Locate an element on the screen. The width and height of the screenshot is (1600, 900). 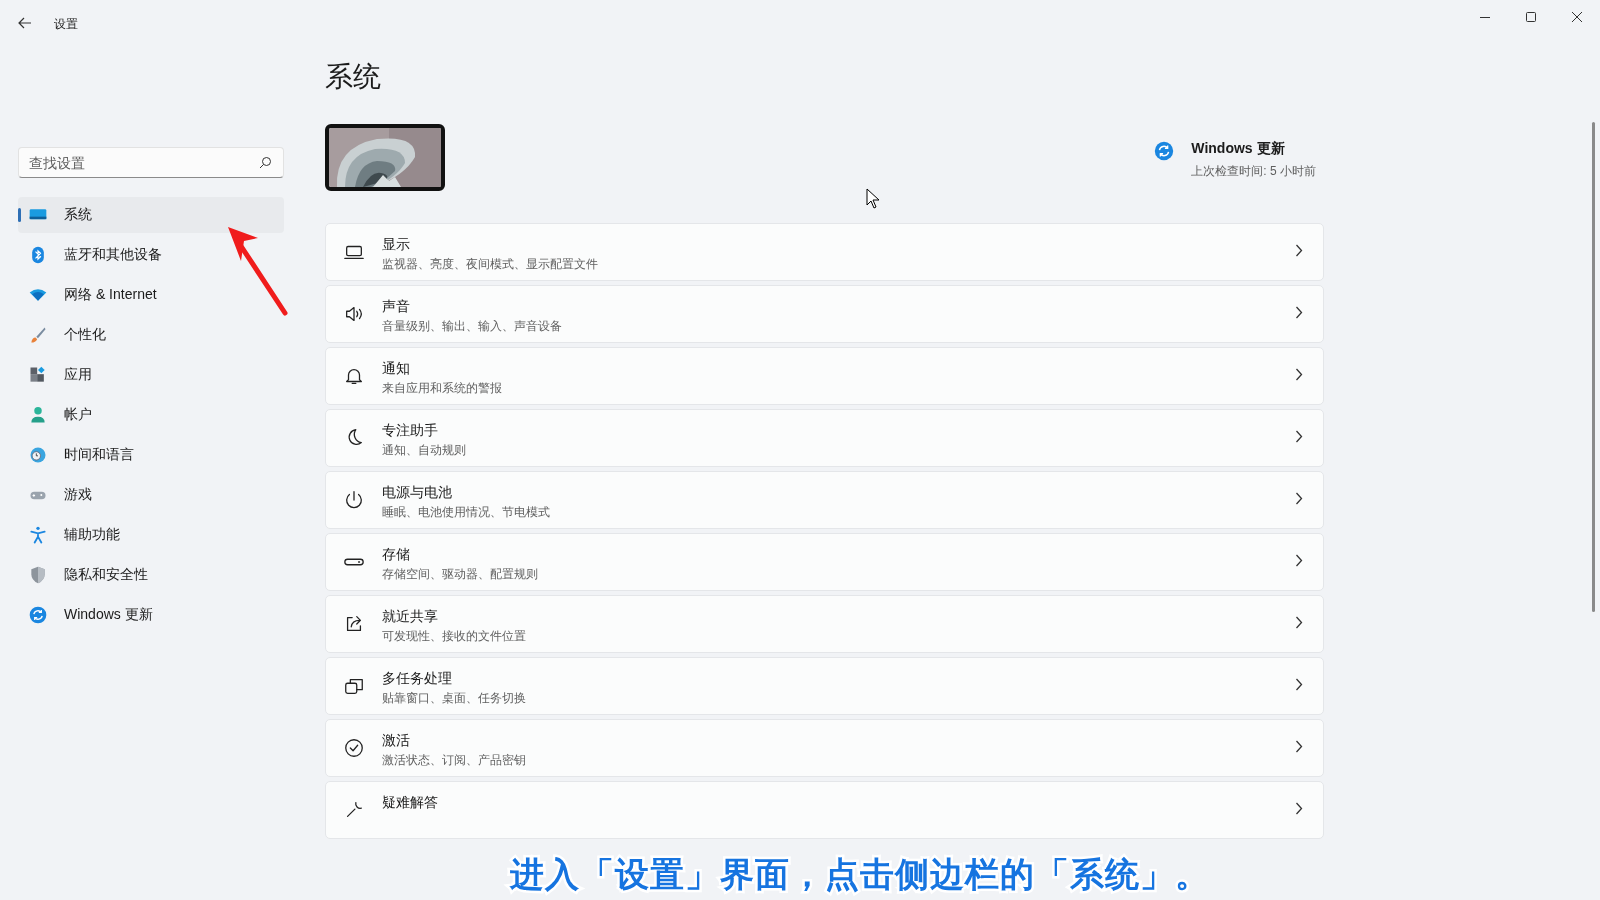
sidebar-item: 应用 is located at coordinates (151, 375).